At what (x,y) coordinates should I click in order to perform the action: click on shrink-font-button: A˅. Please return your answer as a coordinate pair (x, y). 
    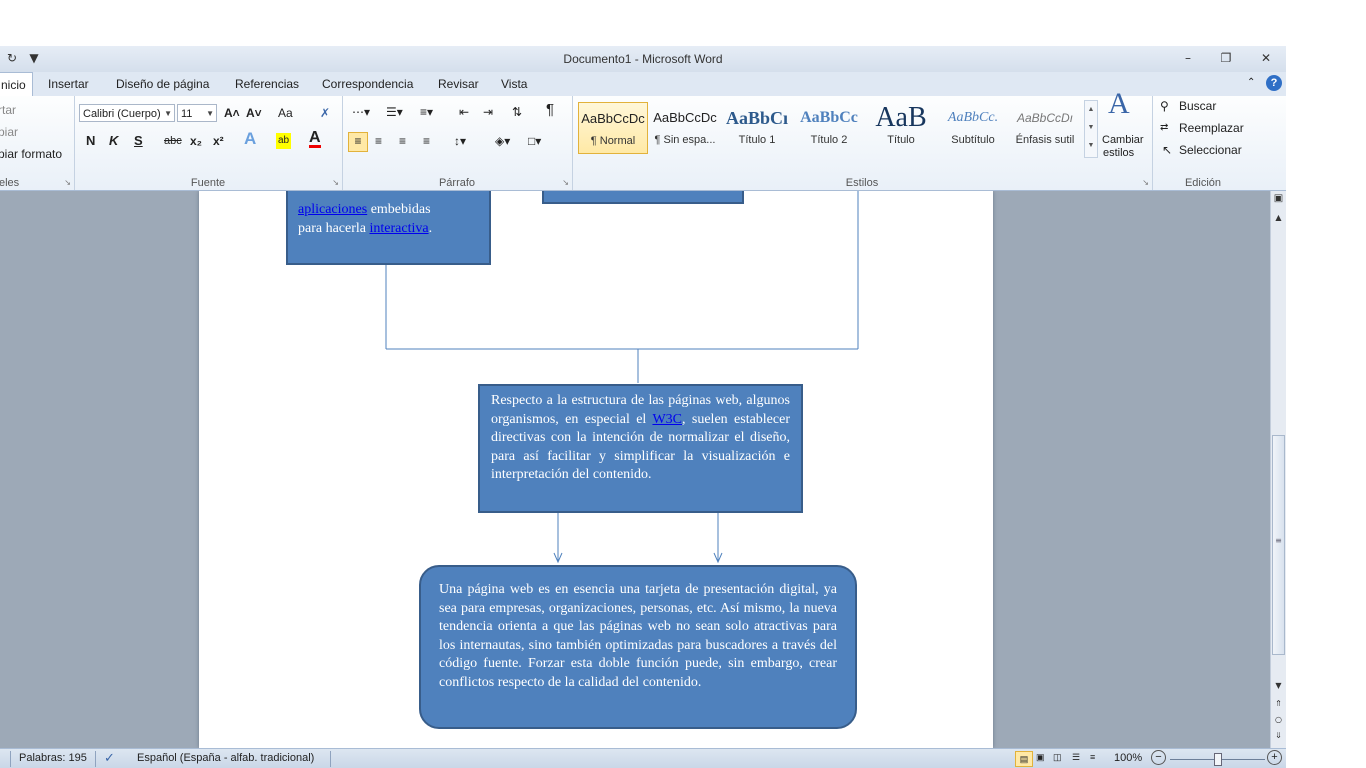
    Looking at the image, I should click on (254, 113).